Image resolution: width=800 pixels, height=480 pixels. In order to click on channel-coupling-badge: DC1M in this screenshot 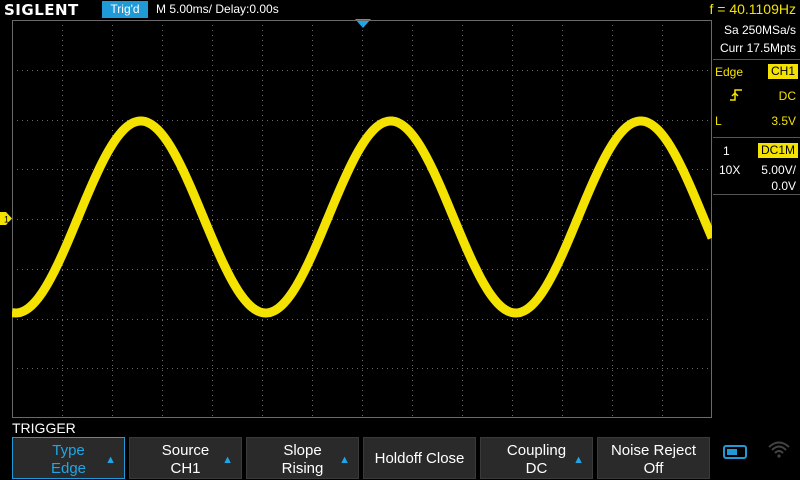, I will do `click(777, 150)`.